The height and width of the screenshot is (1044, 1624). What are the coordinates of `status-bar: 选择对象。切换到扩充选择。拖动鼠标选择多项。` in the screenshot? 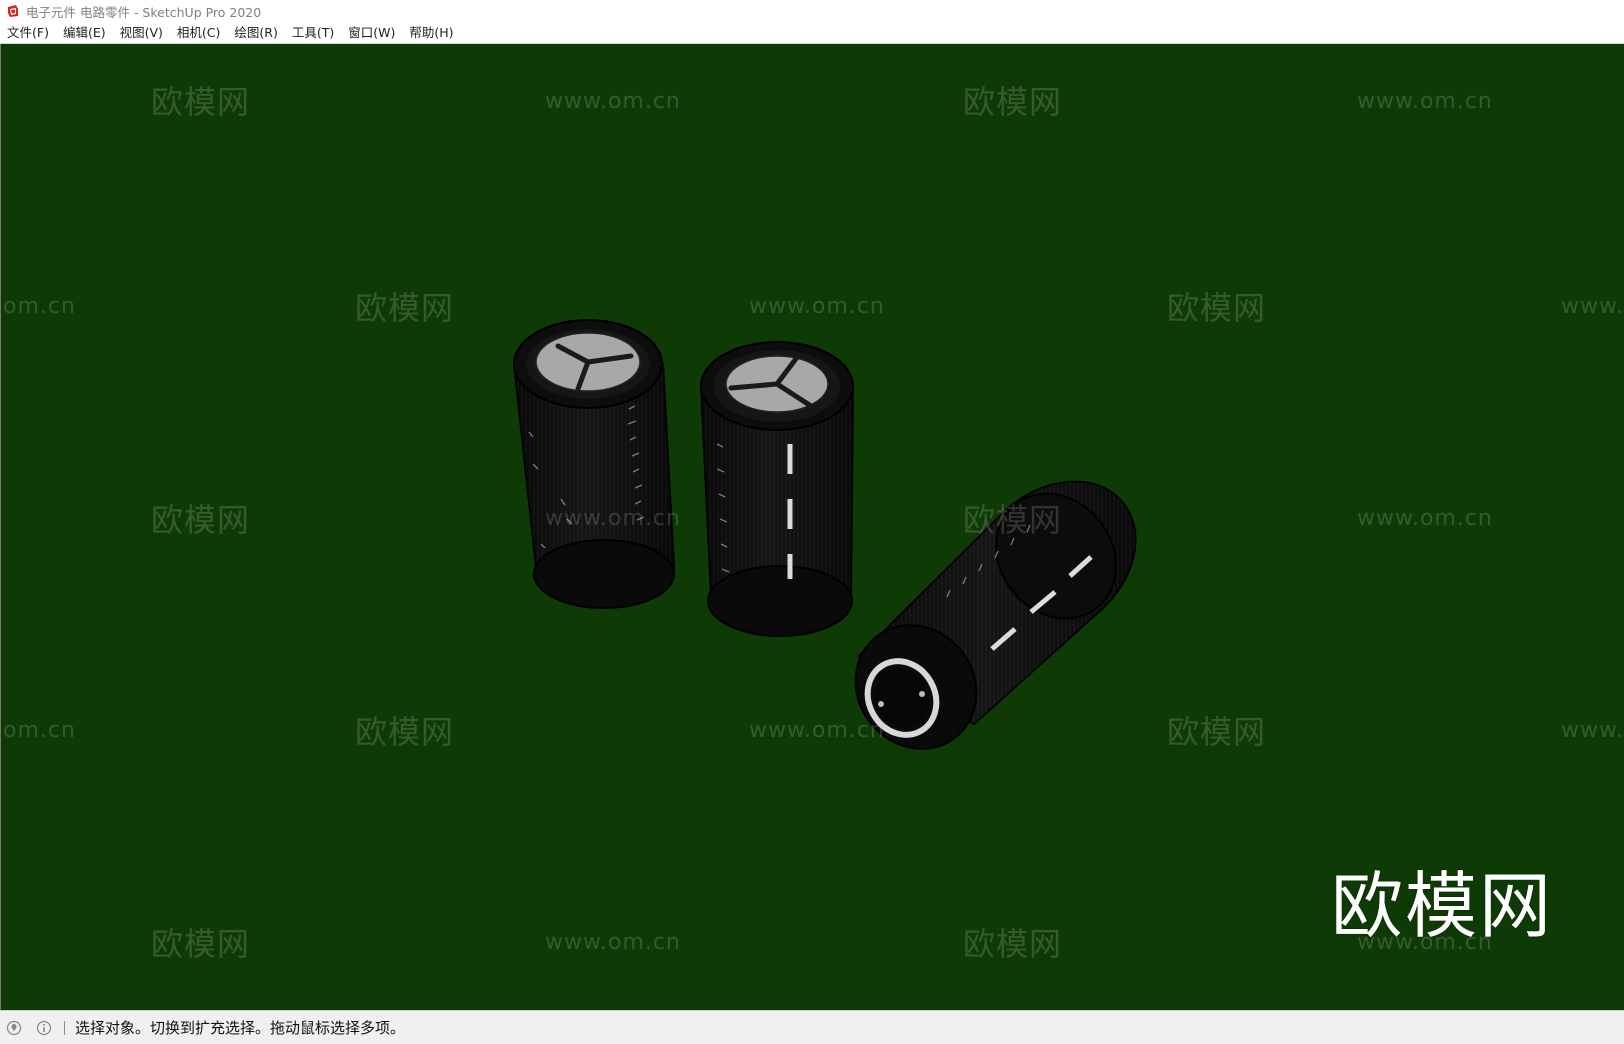 It's located at (812, 1027).